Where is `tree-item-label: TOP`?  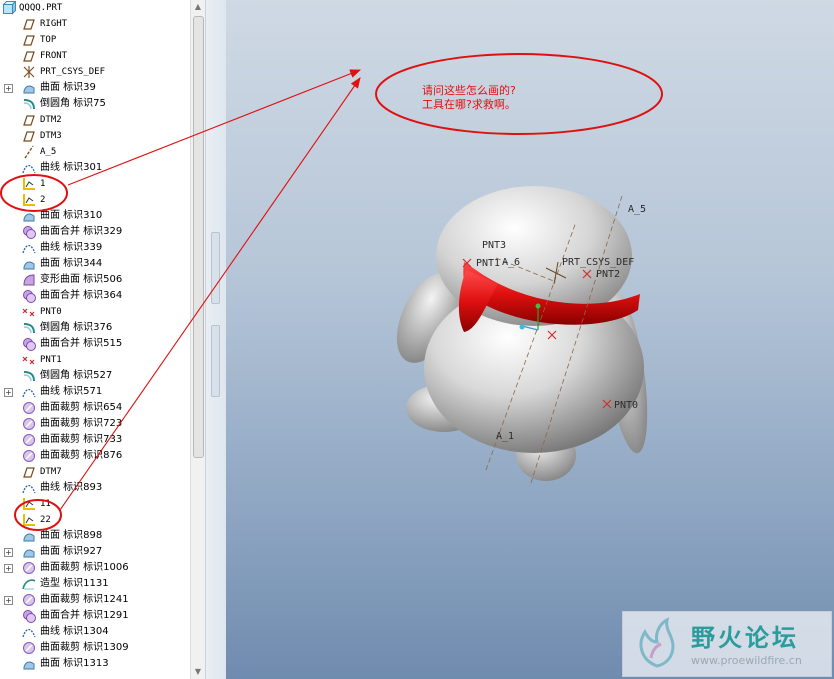
tree-item-label: TOP is located at coordinates (48, 40).